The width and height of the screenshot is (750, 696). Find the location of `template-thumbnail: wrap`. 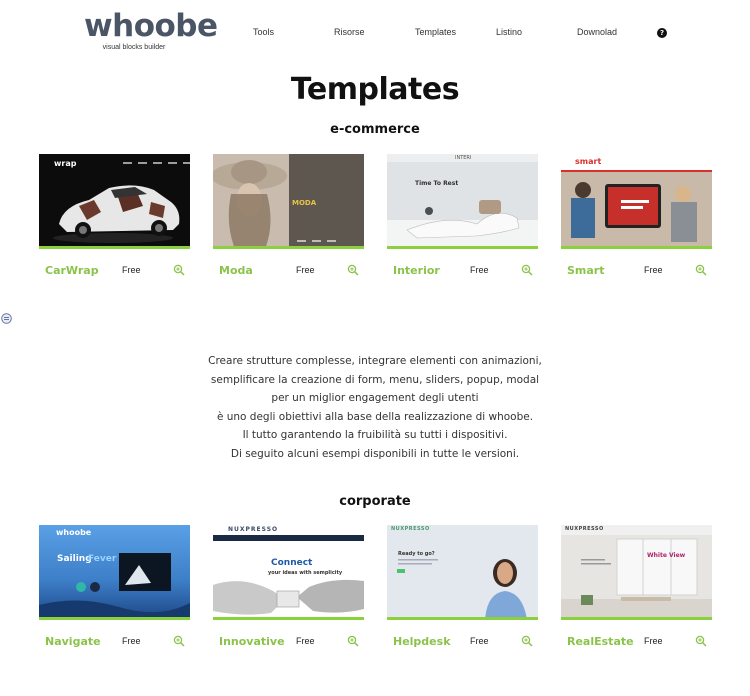

template-thumbnail: wrap is located at coordinates (114, 201).